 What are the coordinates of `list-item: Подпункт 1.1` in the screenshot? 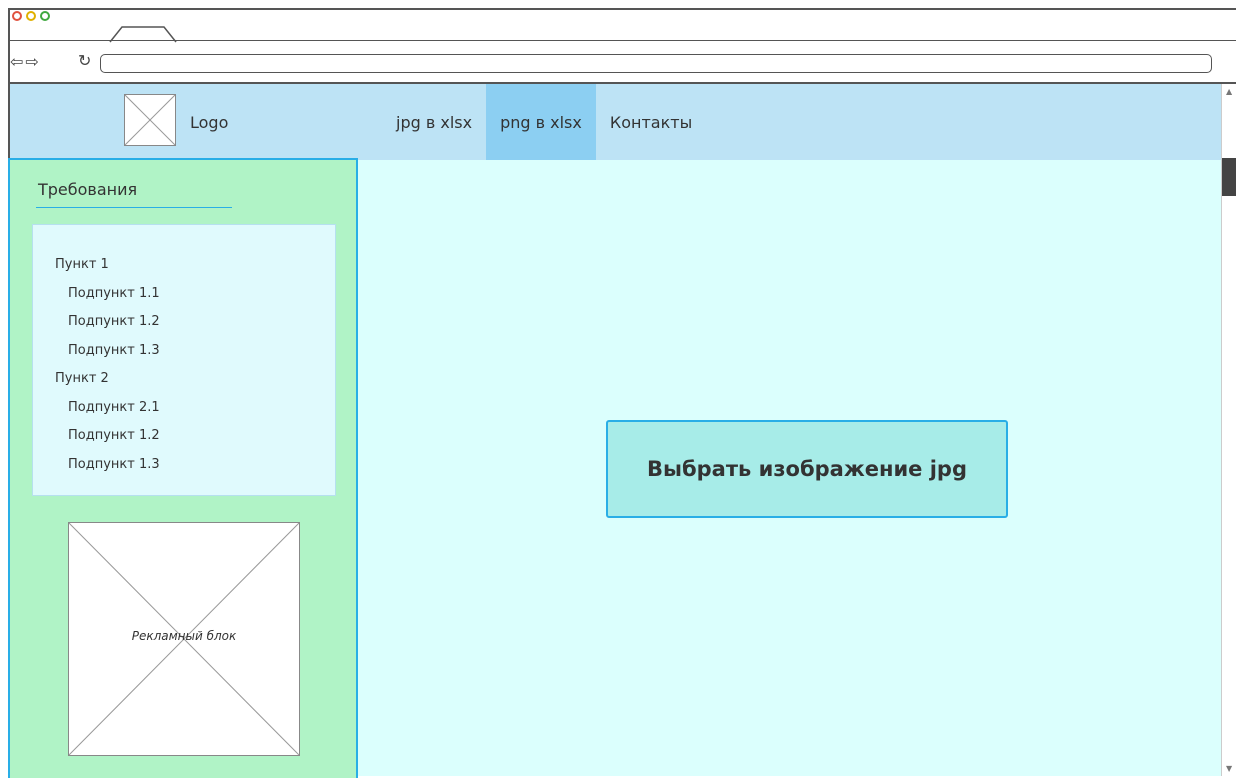 It's located at (114, 293).